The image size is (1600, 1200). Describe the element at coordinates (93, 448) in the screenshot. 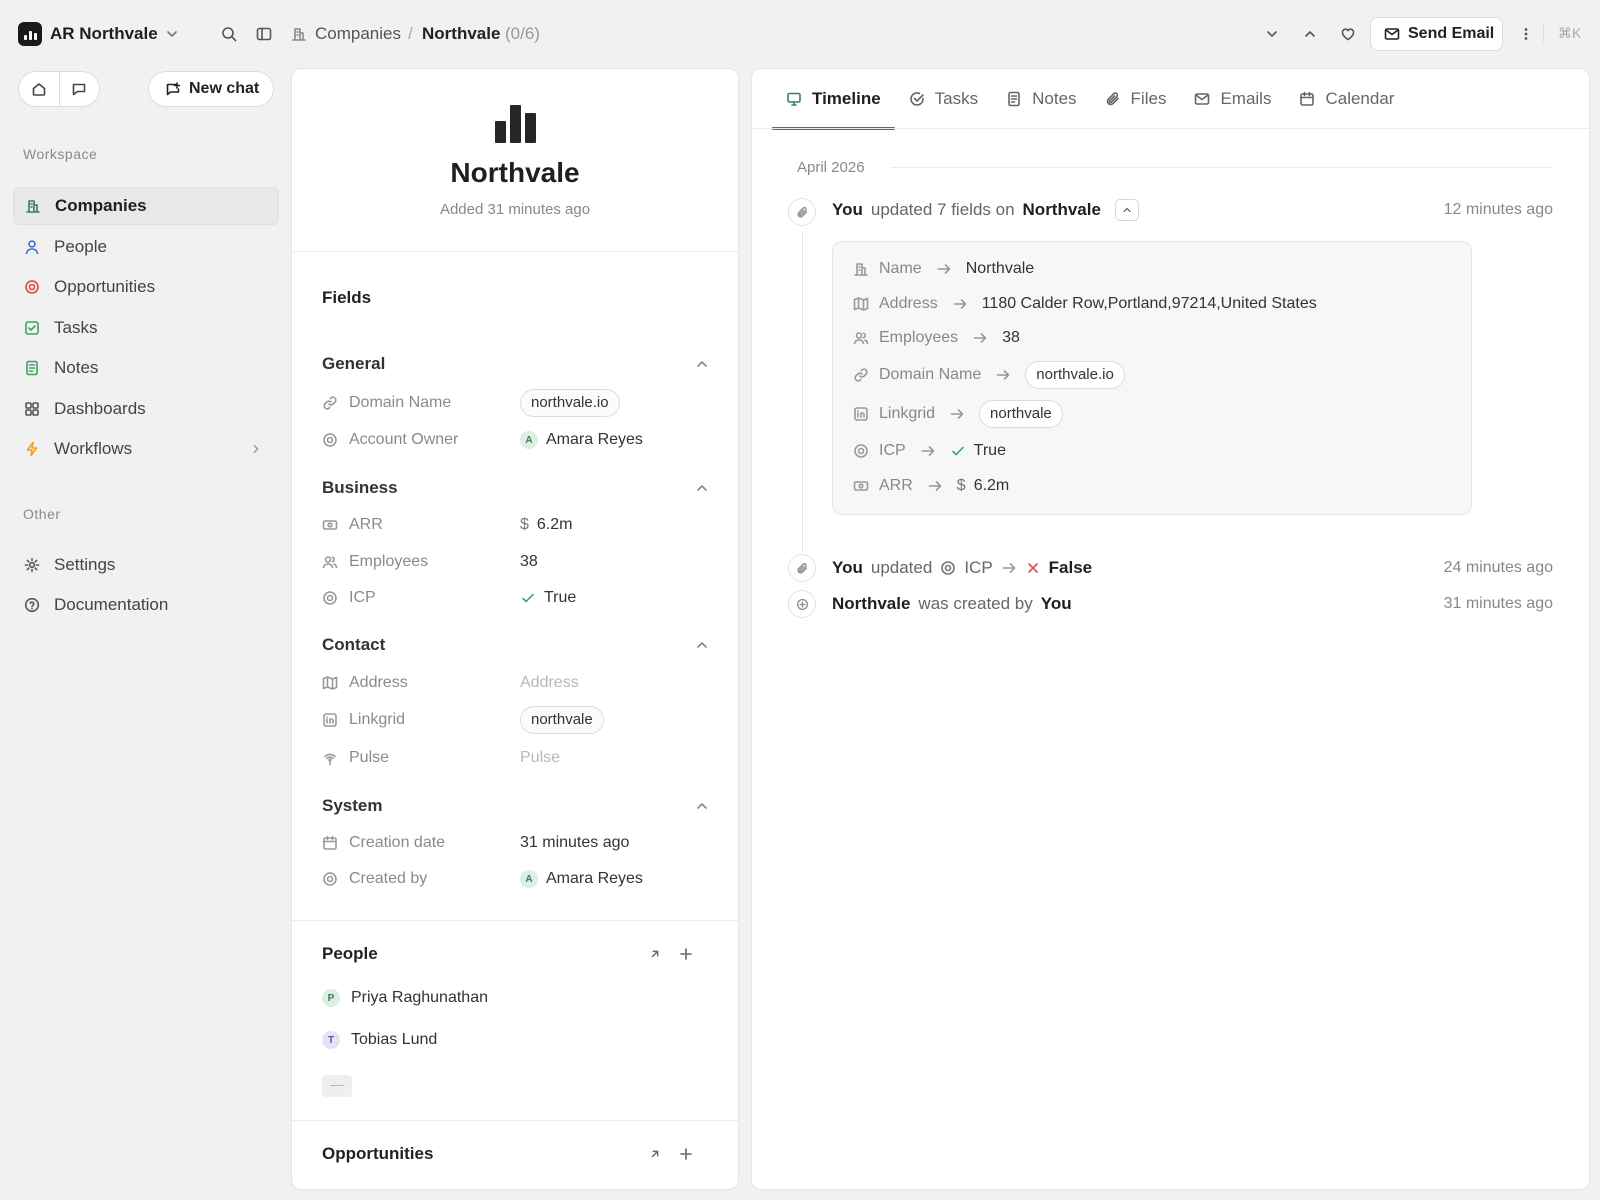

I see `sidebar-item-label: Workflows` at that location.